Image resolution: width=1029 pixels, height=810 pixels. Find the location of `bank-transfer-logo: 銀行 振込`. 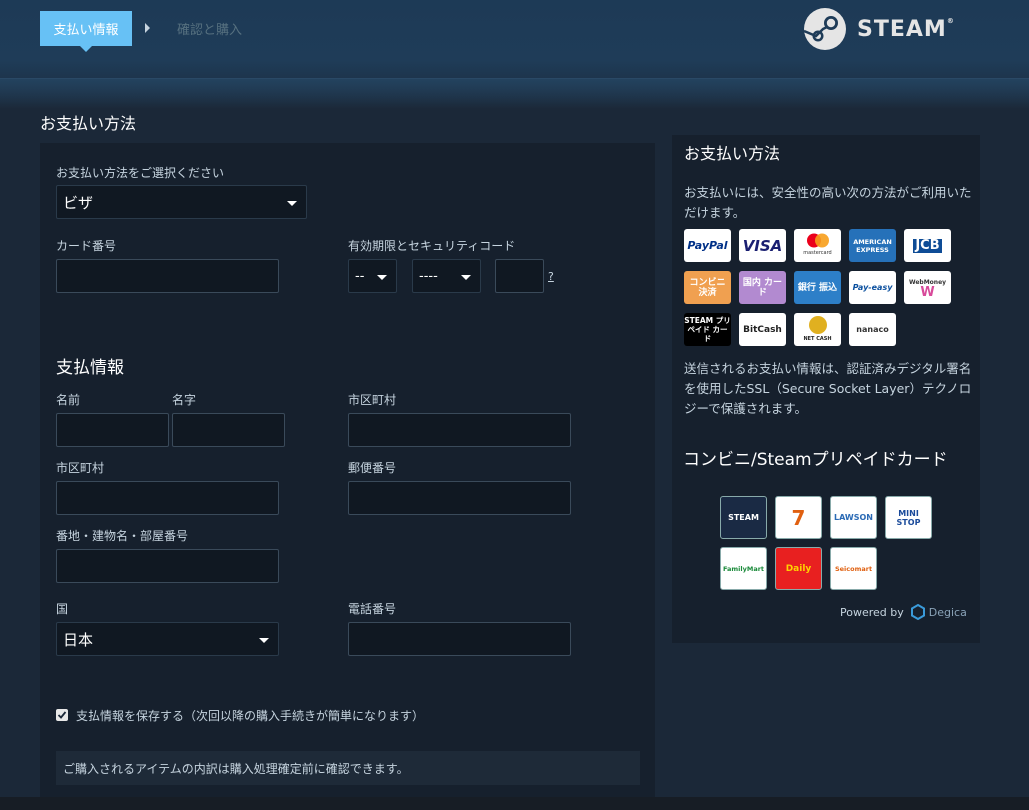

bank-transfer-logo: 銀行 振込 is located at coordinates (817, 287).